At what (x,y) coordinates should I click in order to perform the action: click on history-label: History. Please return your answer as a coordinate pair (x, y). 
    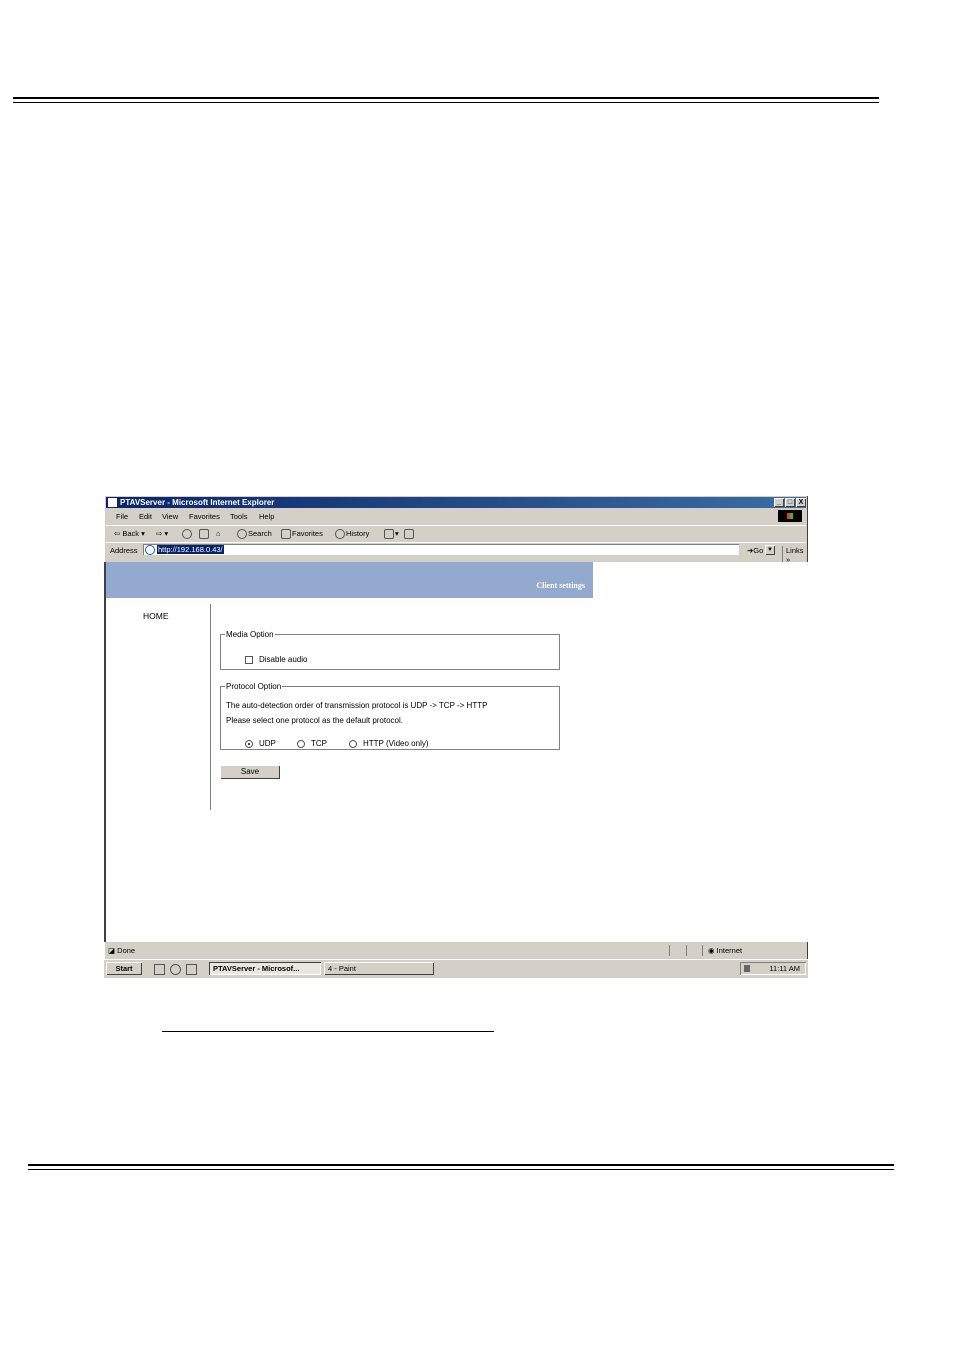
    Looking at the image, I should click on (358, 533).